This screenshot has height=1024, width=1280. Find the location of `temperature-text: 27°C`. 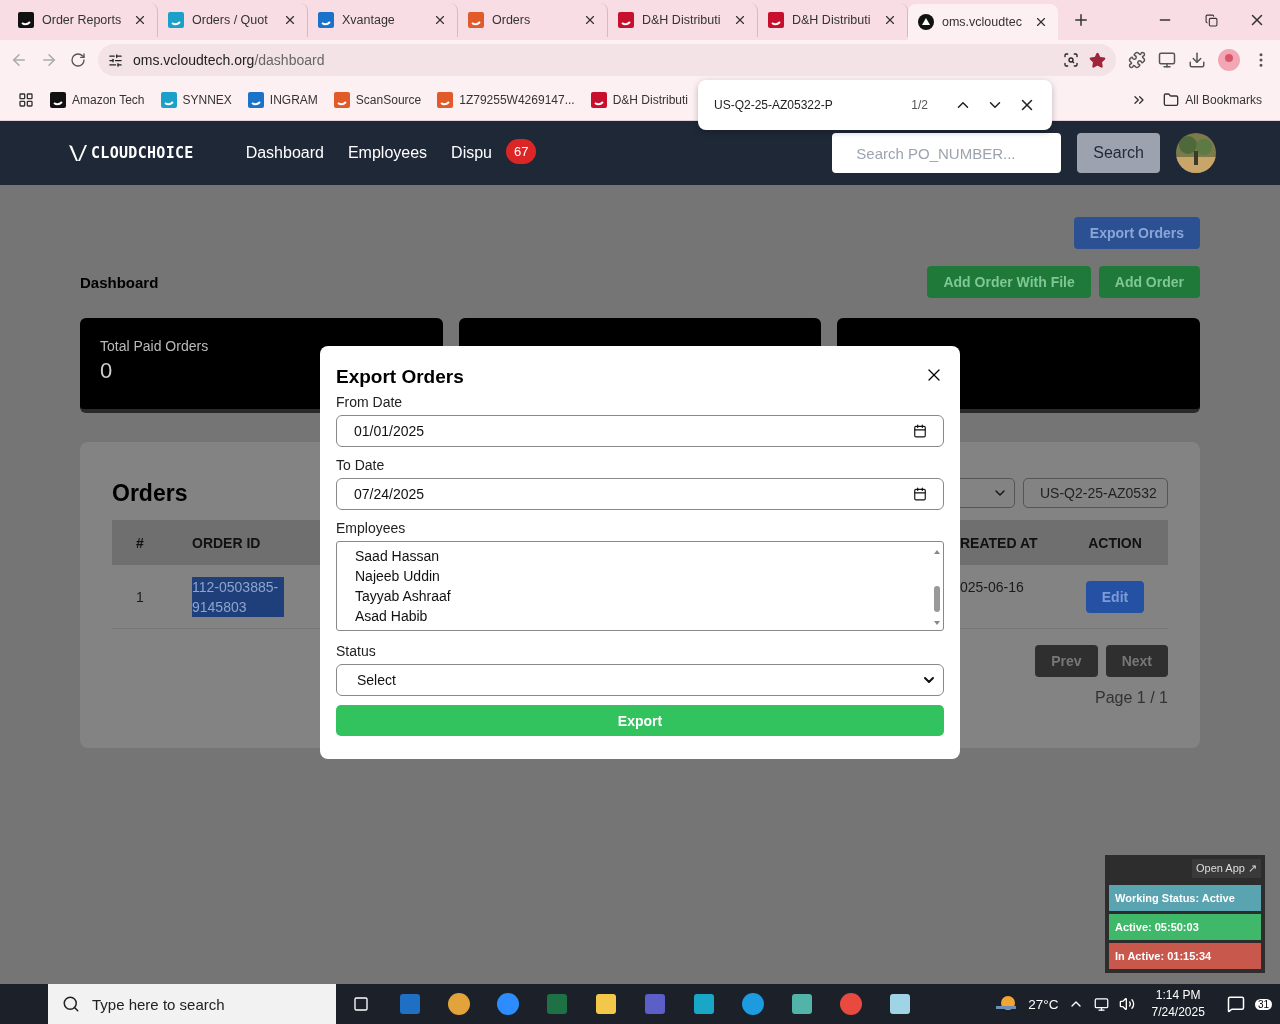

temperature-text: 27°C is located at coordinates (1043, 1004).